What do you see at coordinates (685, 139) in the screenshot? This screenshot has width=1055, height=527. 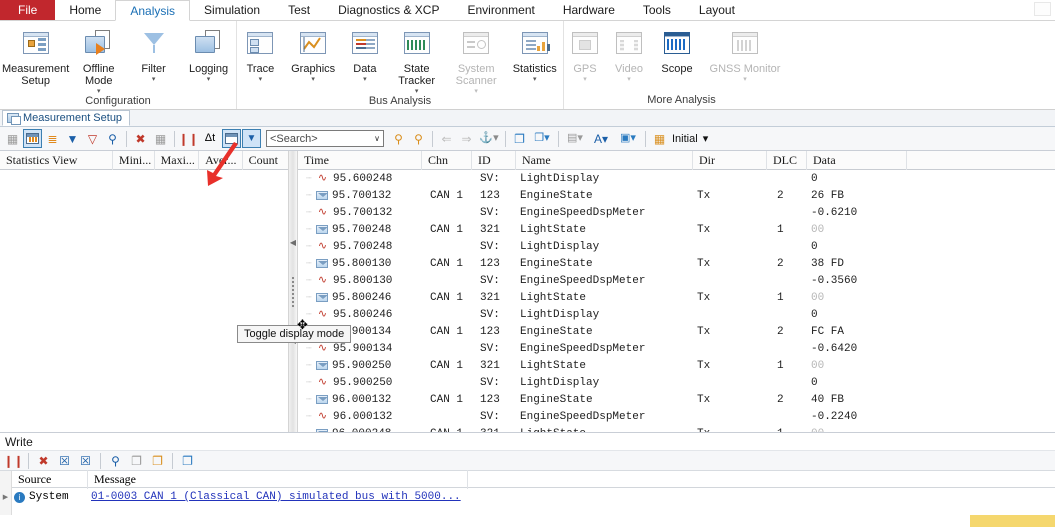 I see `config-selector-label: Initial` at bounding box center [685, 139].